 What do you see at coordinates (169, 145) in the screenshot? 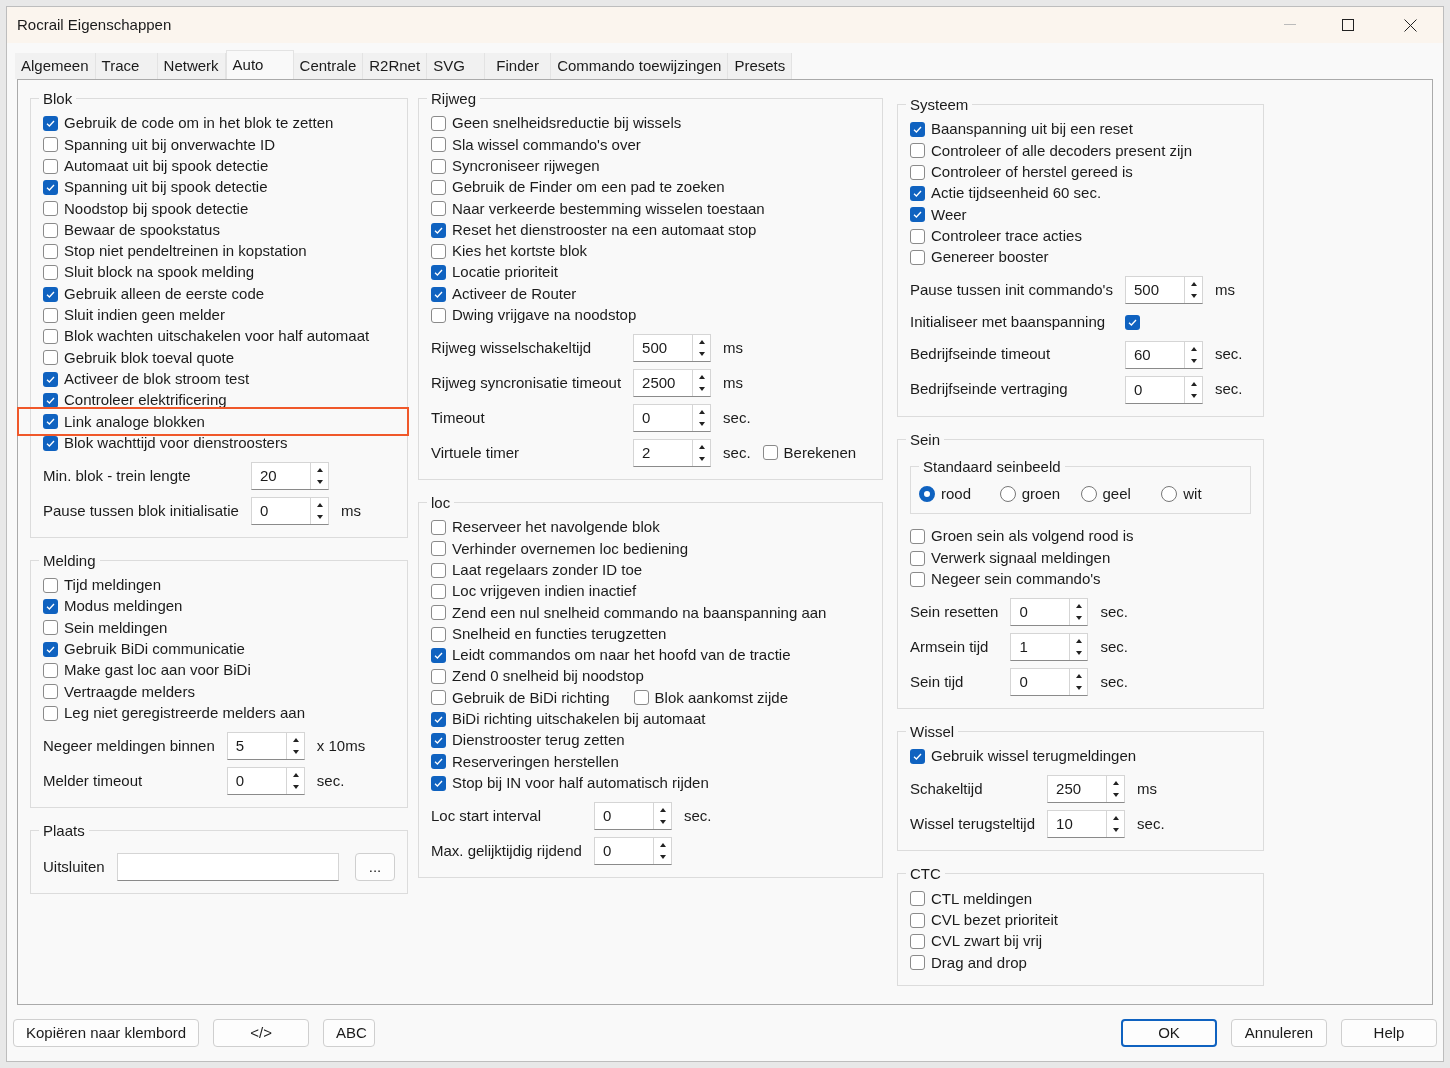
I see `checkbox-label: Spanning uit bij onverwachte ID` at bounding box center [169, 145].